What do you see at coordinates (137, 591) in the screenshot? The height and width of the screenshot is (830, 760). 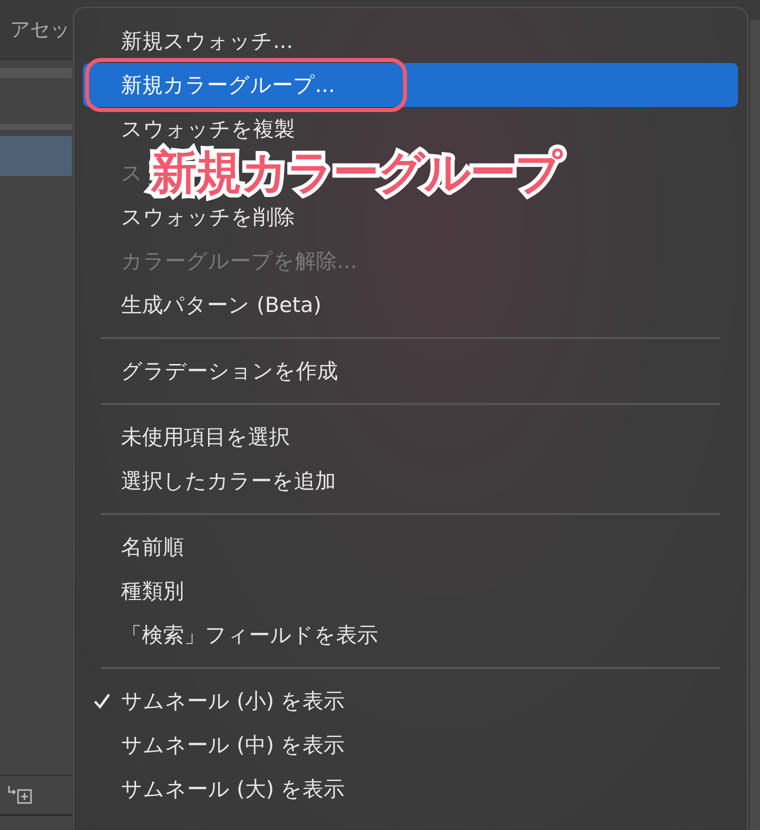 I see `menu-item: 種類別` at bounding box center [137, 591].